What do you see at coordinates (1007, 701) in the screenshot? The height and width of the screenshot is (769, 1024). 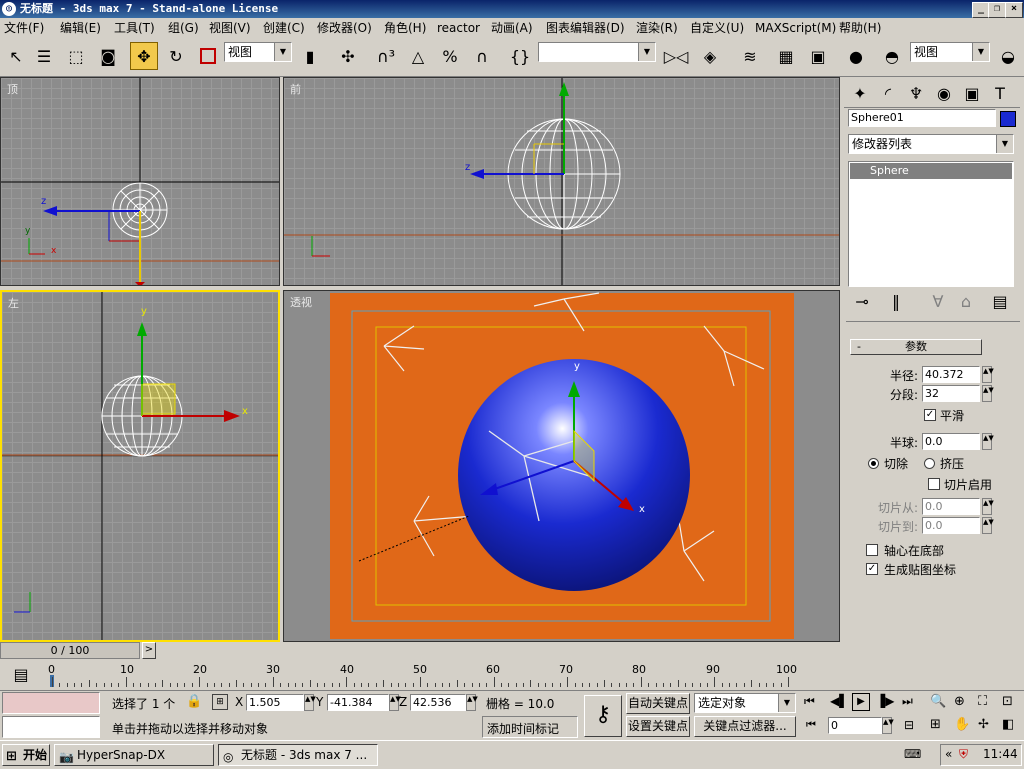 I see `zoom-extents-all-icon: ⊡` at bounding box center [1007, 701].